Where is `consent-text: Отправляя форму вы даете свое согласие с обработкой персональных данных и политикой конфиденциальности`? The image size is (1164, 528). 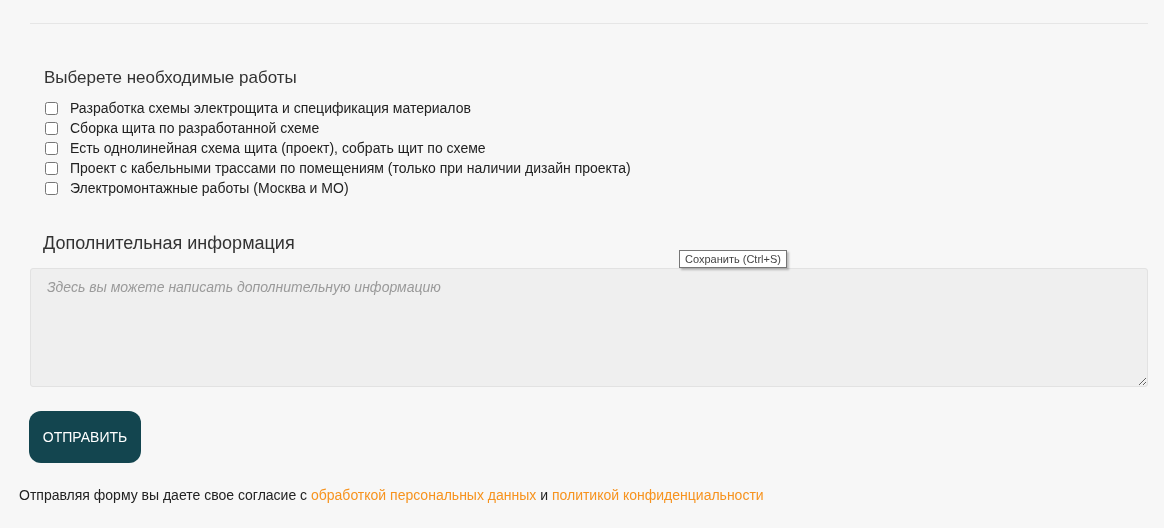 consent-text: Отправляя форму вы даете свое согласие с обработкой персональных данных и политикой конфиденциальности is located at coordinates (392, 495).